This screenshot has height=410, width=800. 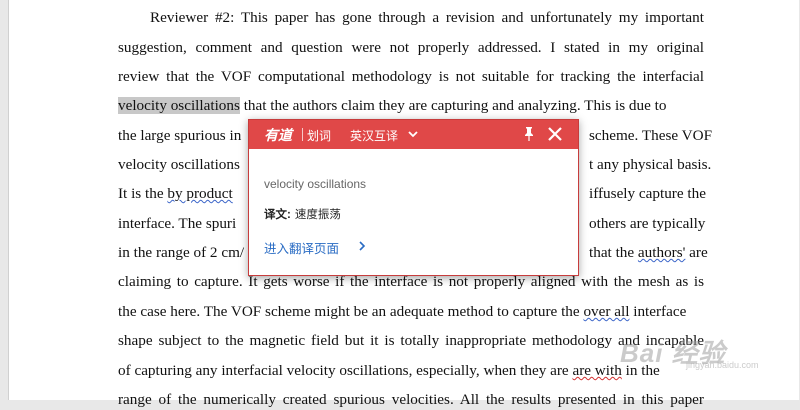 I want to click on baidu-watermark: Bai 经验 jingyan.baidu.com, so click(x=689, y=351).